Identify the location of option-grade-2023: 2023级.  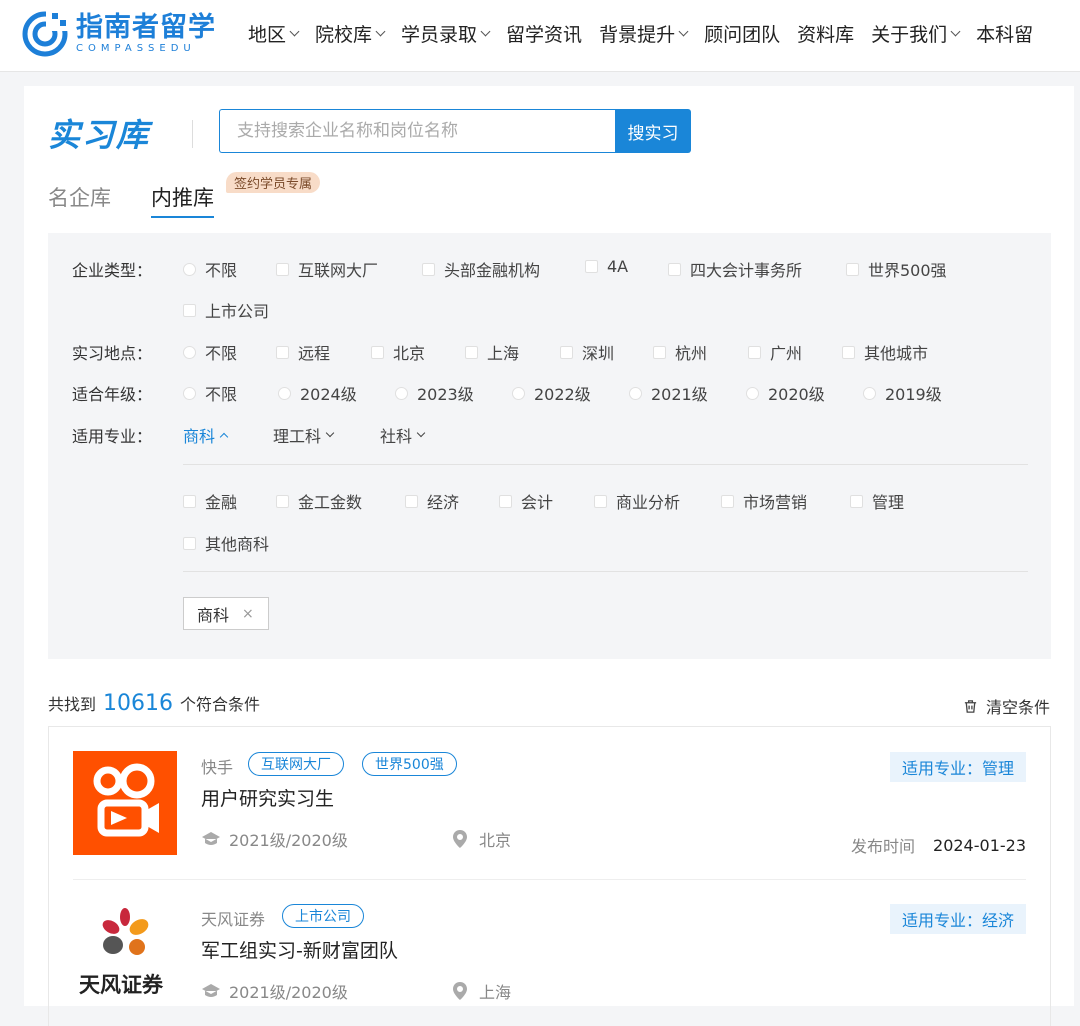
(434, 393).